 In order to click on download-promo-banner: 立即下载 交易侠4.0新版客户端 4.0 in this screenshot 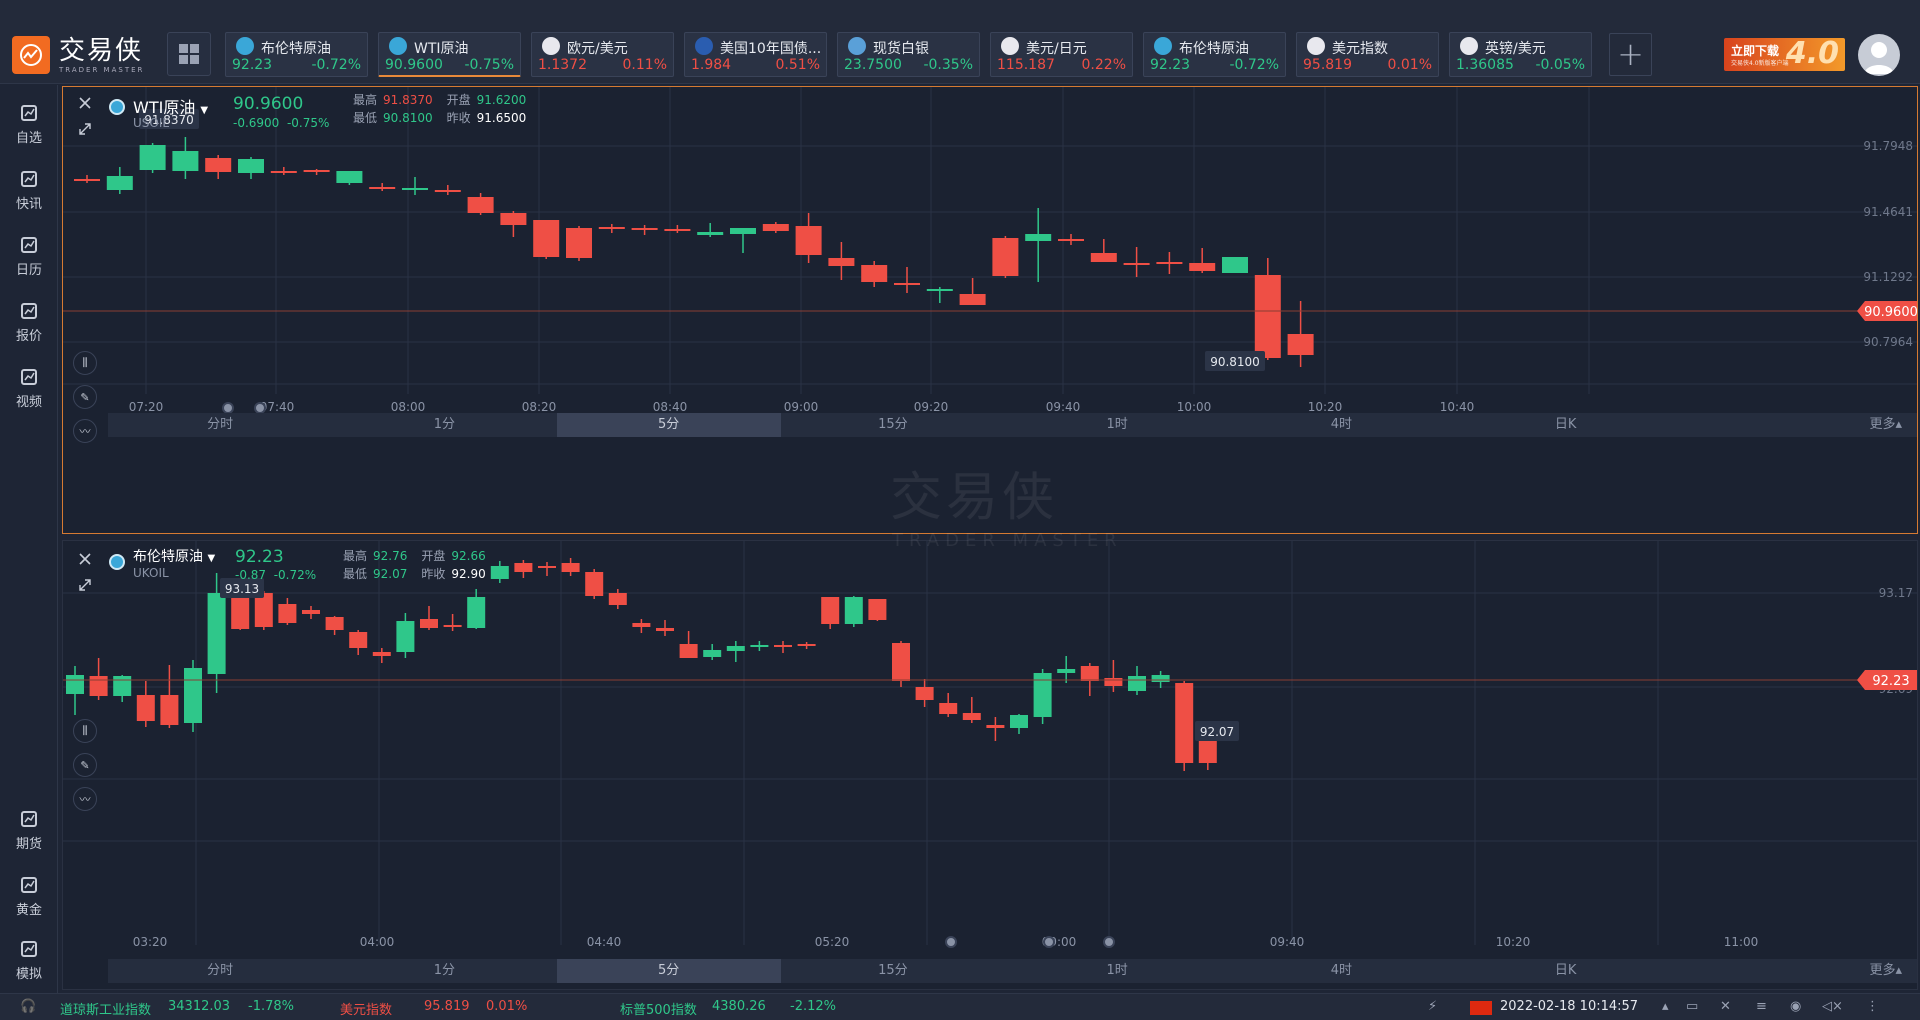, I will do `click(1784, 53)`.